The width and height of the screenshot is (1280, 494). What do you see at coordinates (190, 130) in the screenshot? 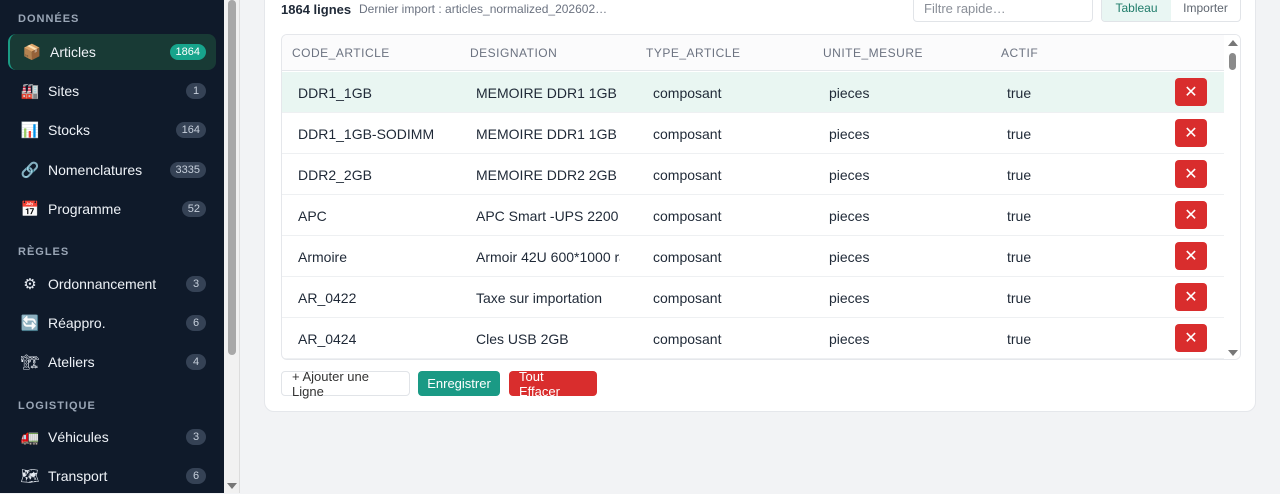
I see `sidebar-item-count: 164` at bounding box center [190, 130].